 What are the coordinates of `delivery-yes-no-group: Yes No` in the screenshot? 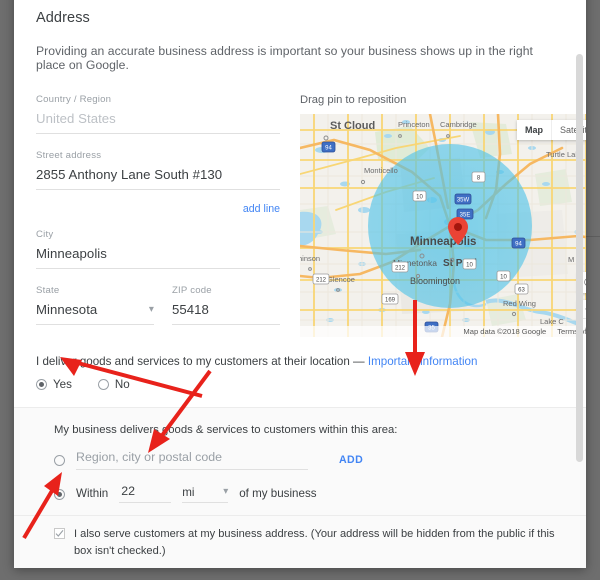 It's located at (300, 384).